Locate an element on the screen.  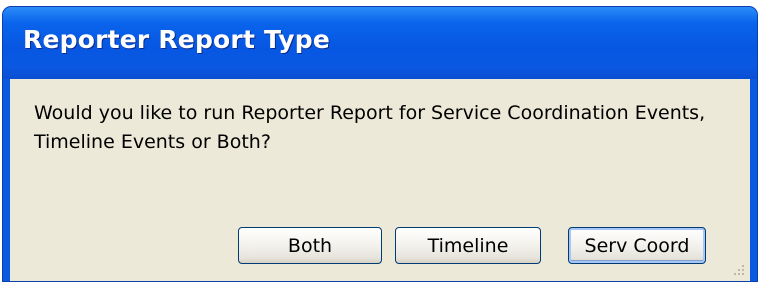
resize-grip-icon is located at coordinates (737, 268).